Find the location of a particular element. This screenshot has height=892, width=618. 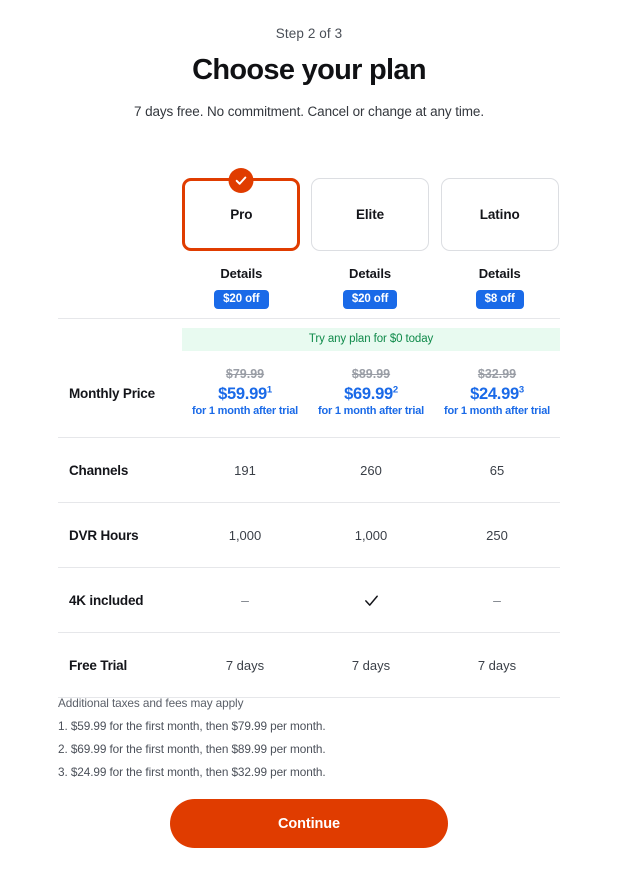

cell-value-elite is located at coordinates (371, 600).